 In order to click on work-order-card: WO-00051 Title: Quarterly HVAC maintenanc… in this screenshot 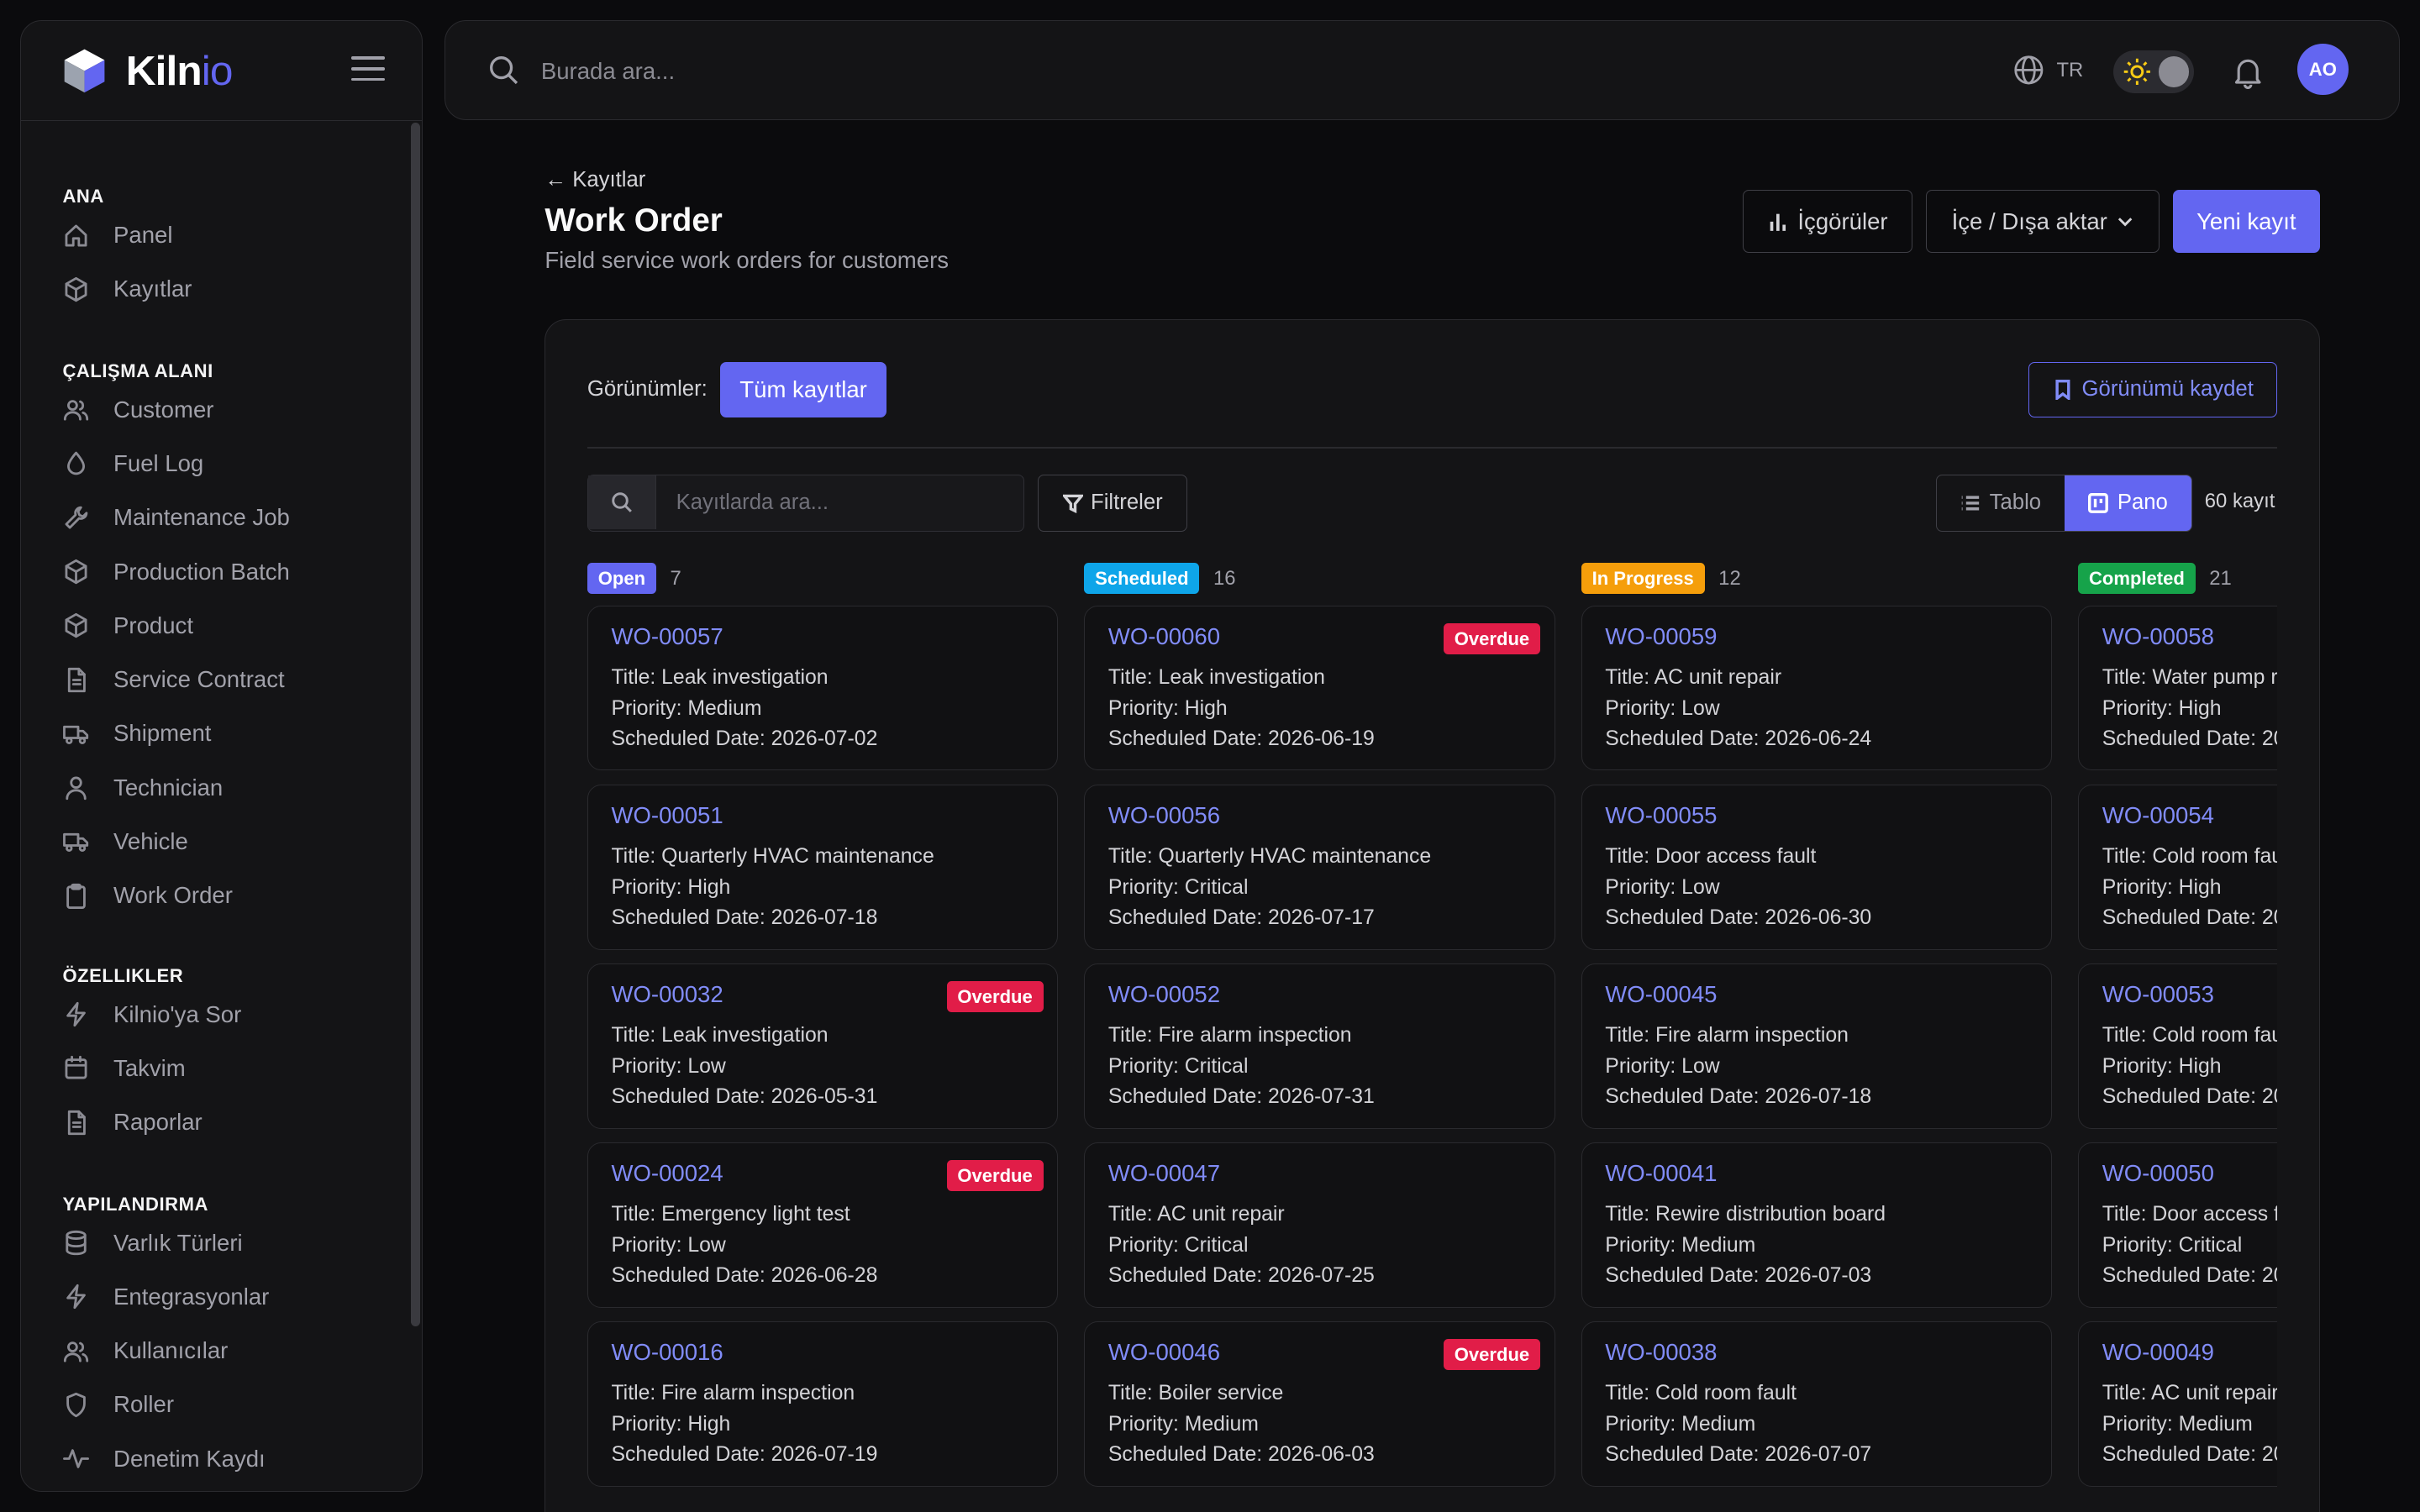, I will do `click(823, 867)`.